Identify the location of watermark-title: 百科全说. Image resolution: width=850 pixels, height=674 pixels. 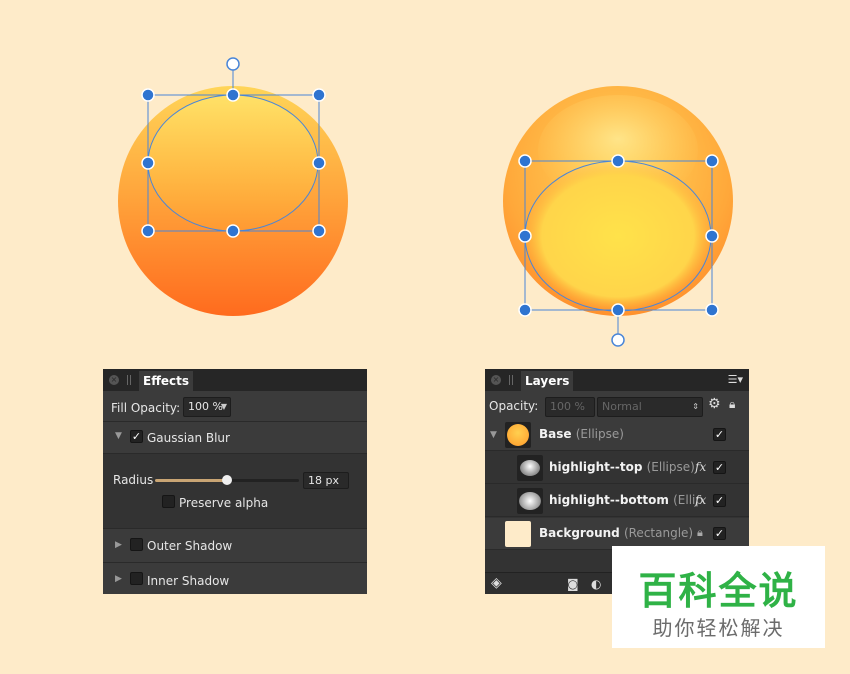
(718, 591).